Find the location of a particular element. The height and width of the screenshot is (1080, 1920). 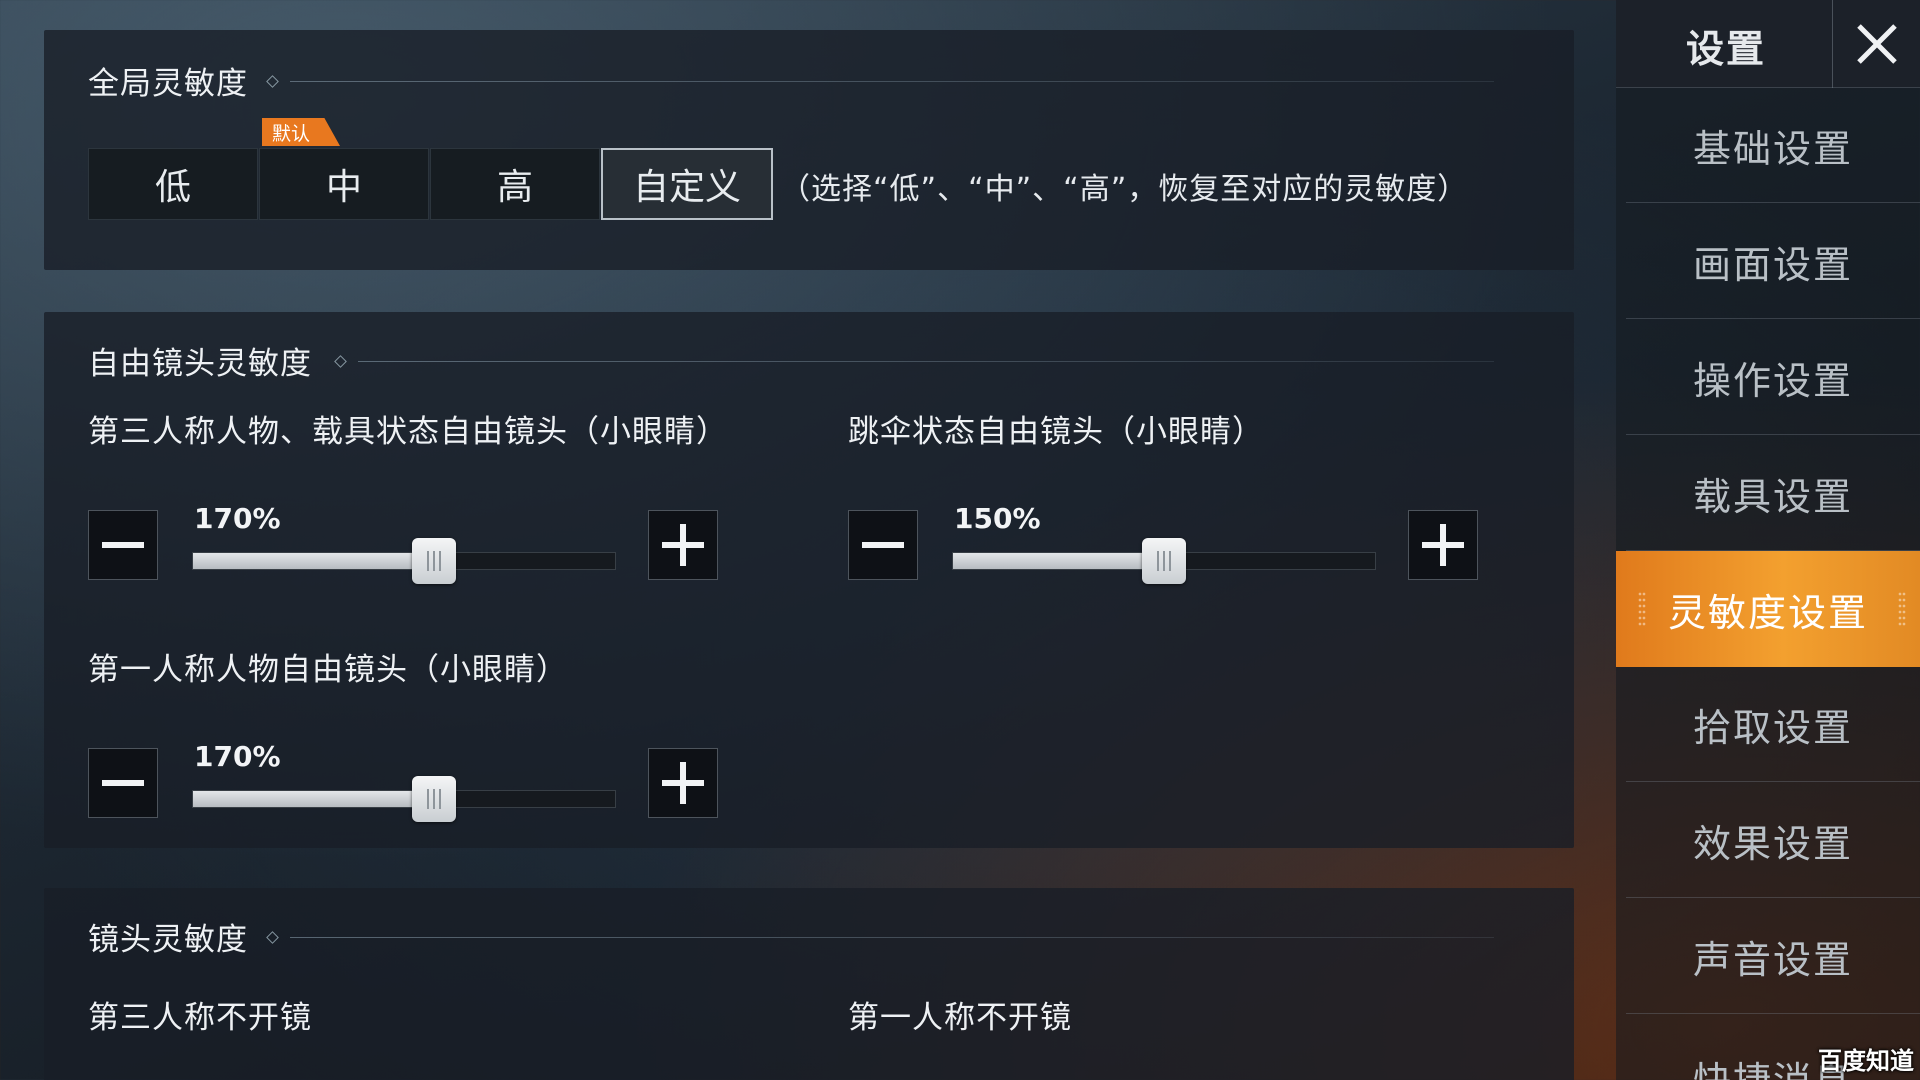

level-low-button: 低 is located at coordinates (173, 184).